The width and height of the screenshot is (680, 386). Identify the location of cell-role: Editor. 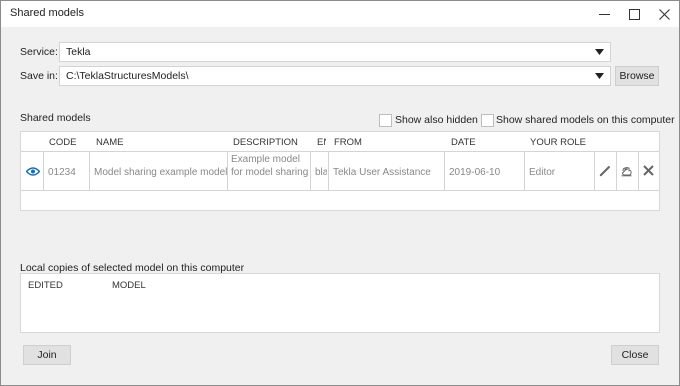
(542, 172).